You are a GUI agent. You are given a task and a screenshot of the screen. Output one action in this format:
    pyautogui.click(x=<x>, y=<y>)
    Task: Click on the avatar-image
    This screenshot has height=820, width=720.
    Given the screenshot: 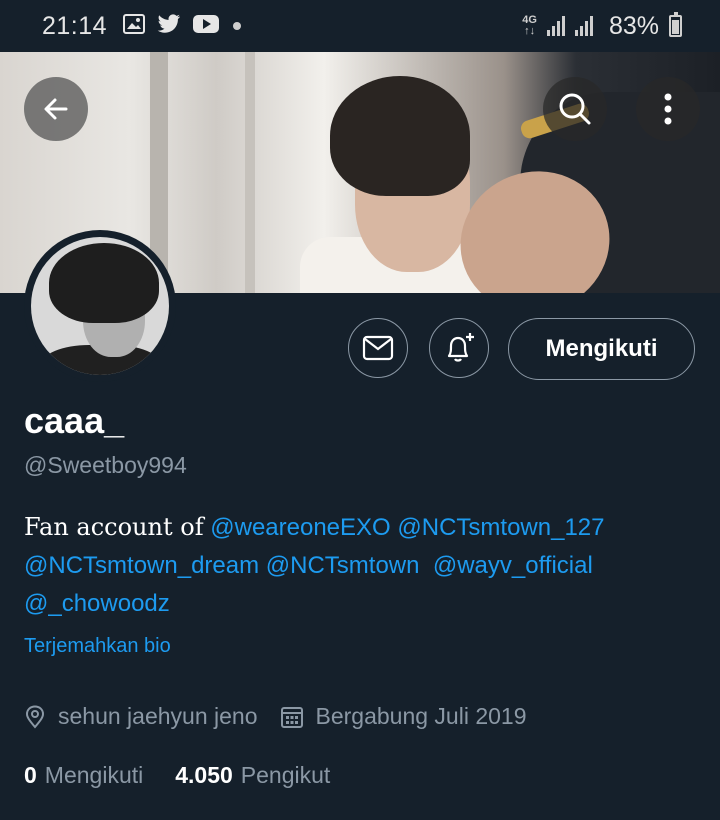 What is the action you would take?
    pyautogui.click(x=100, y=306)
    